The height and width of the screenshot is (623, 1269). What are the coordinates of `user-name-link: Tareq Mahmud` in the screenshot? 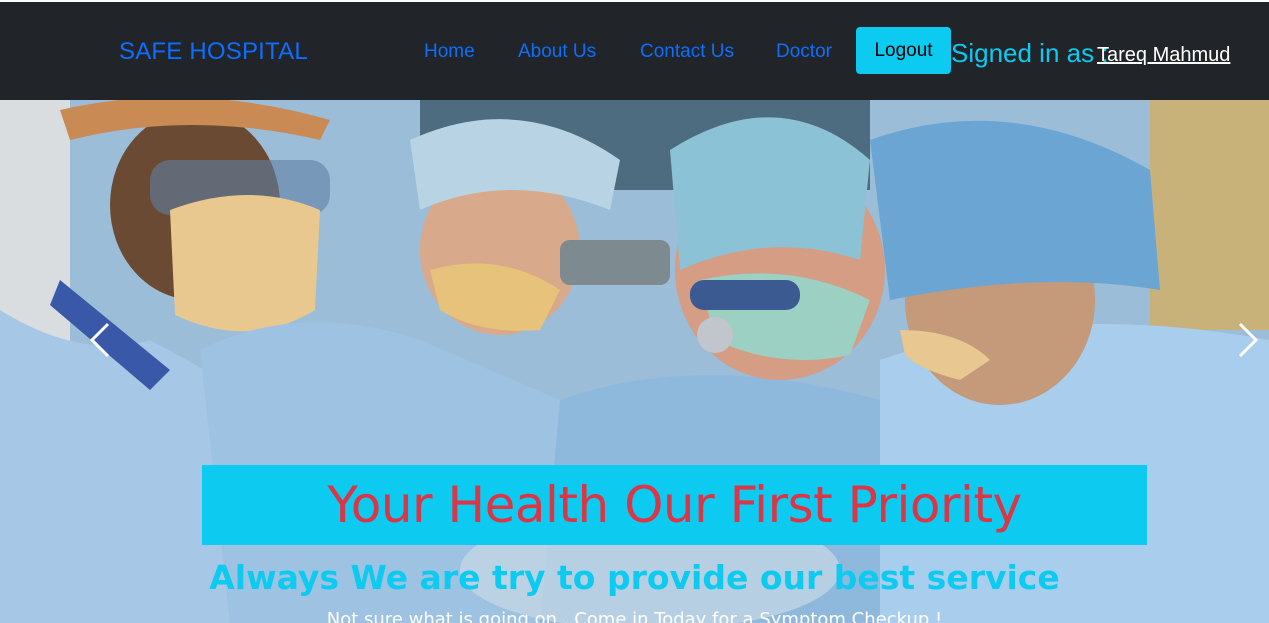 It's located at (1163, 55).